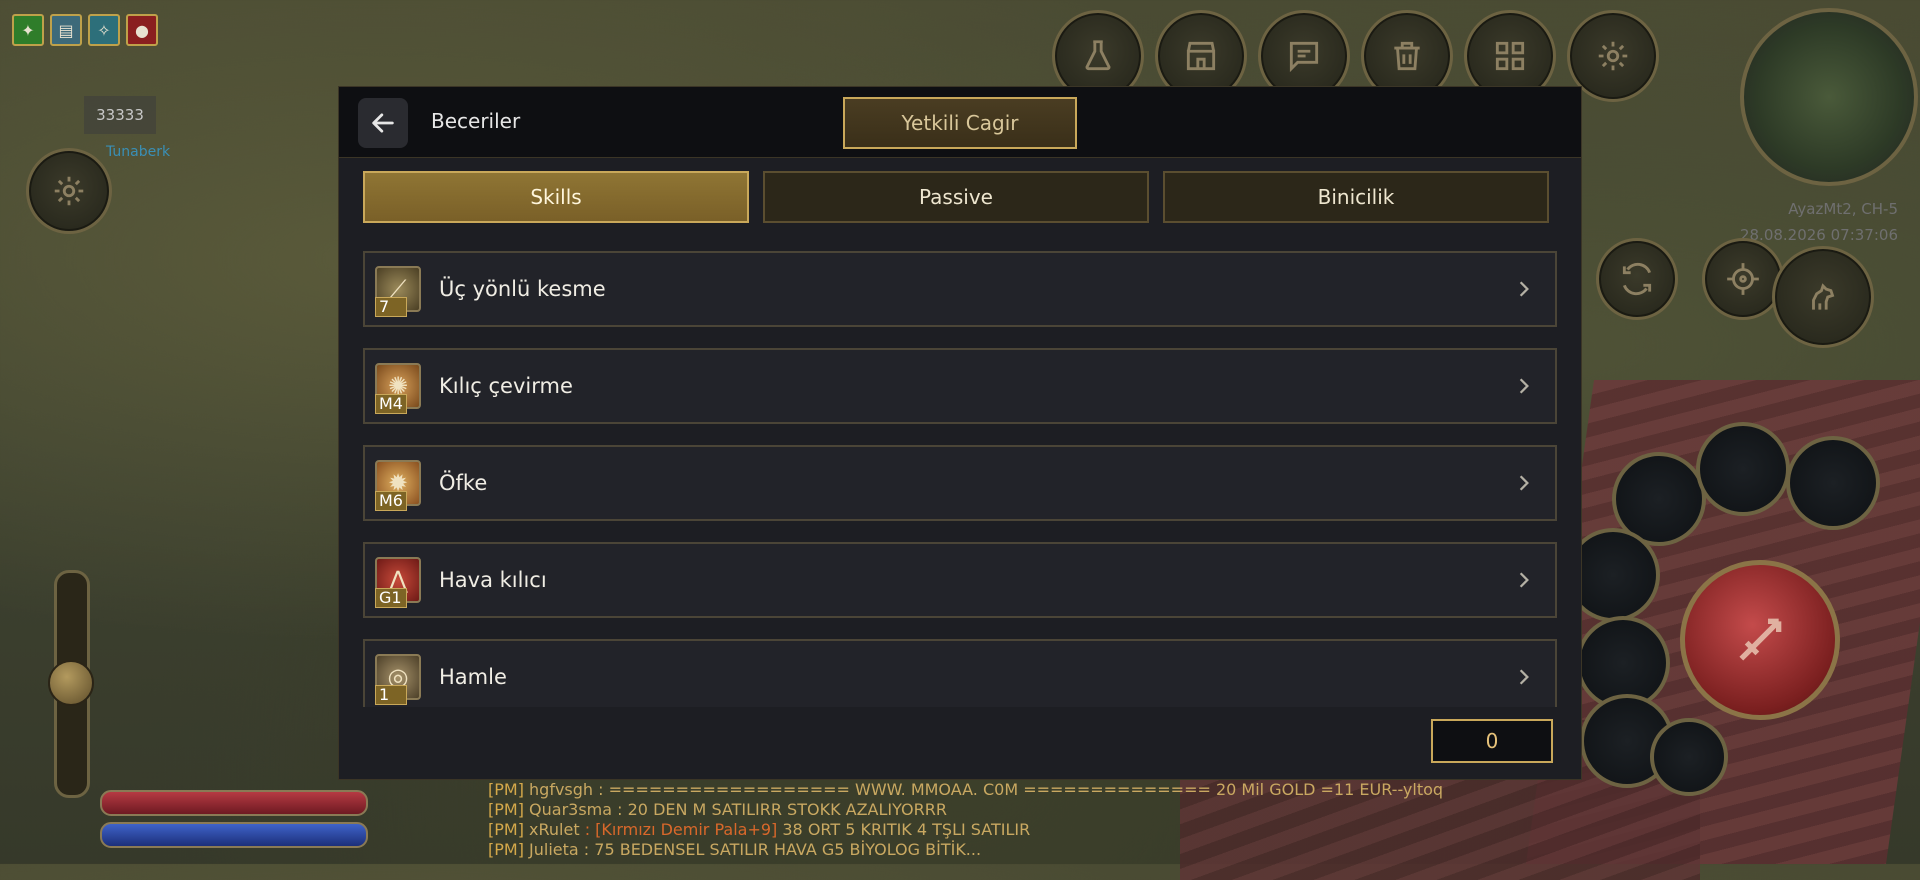 The image size is (1920, 880). What do you see at coordinates (493, 580) in the screenshot?
I see `skill-name: Hava kılıcı` at bounding box center [493, 580].